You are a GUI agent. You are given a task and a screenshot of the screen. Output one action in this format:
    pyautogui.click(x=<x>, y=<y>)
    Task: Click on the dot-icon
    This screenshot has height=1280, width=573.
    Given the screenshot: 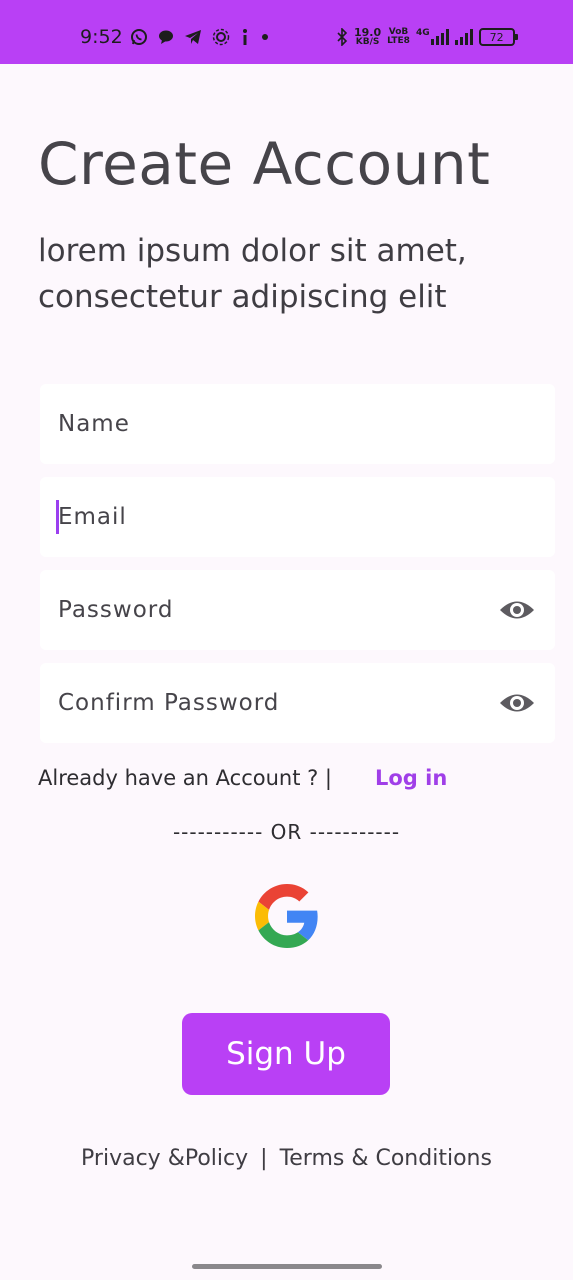 What is the action you would take?
    pyautogui.click(x=265, y=37)
    